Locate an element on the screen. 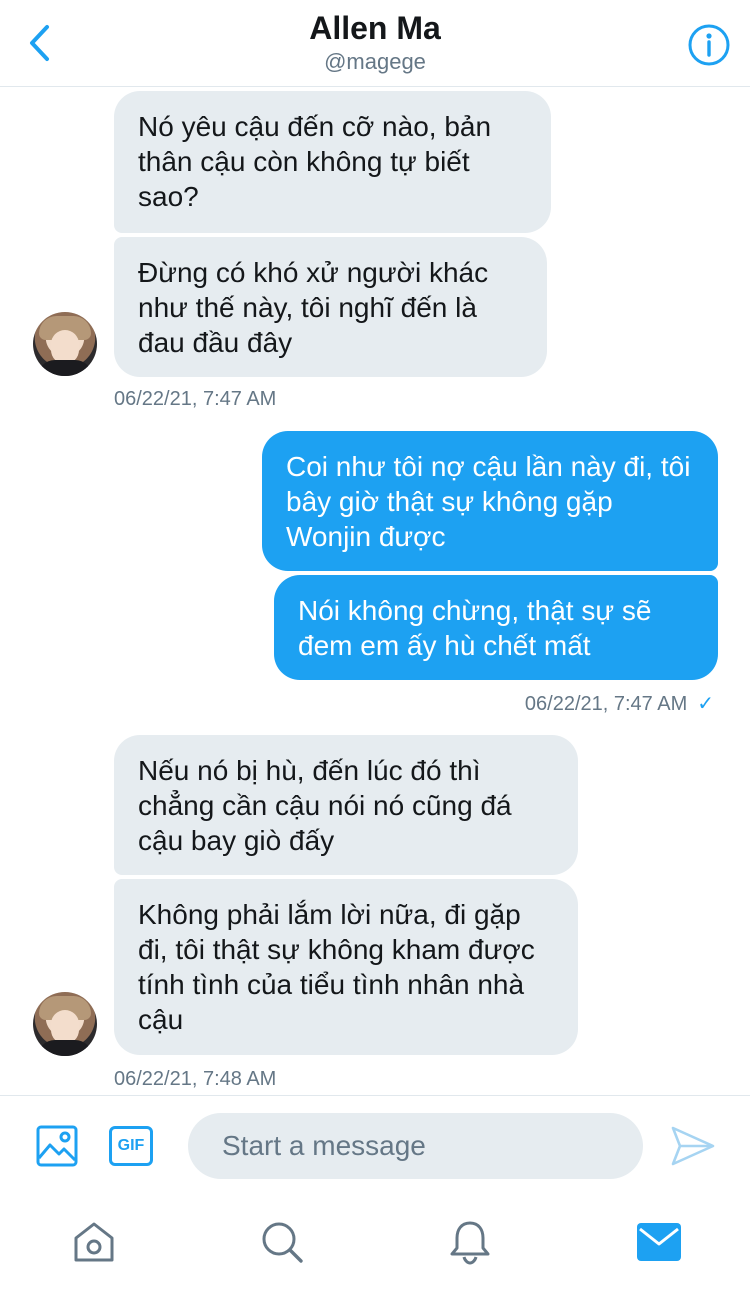 This screenshot has width=750, height=1293. notifications-icon is located at coordinates (470, 1243).